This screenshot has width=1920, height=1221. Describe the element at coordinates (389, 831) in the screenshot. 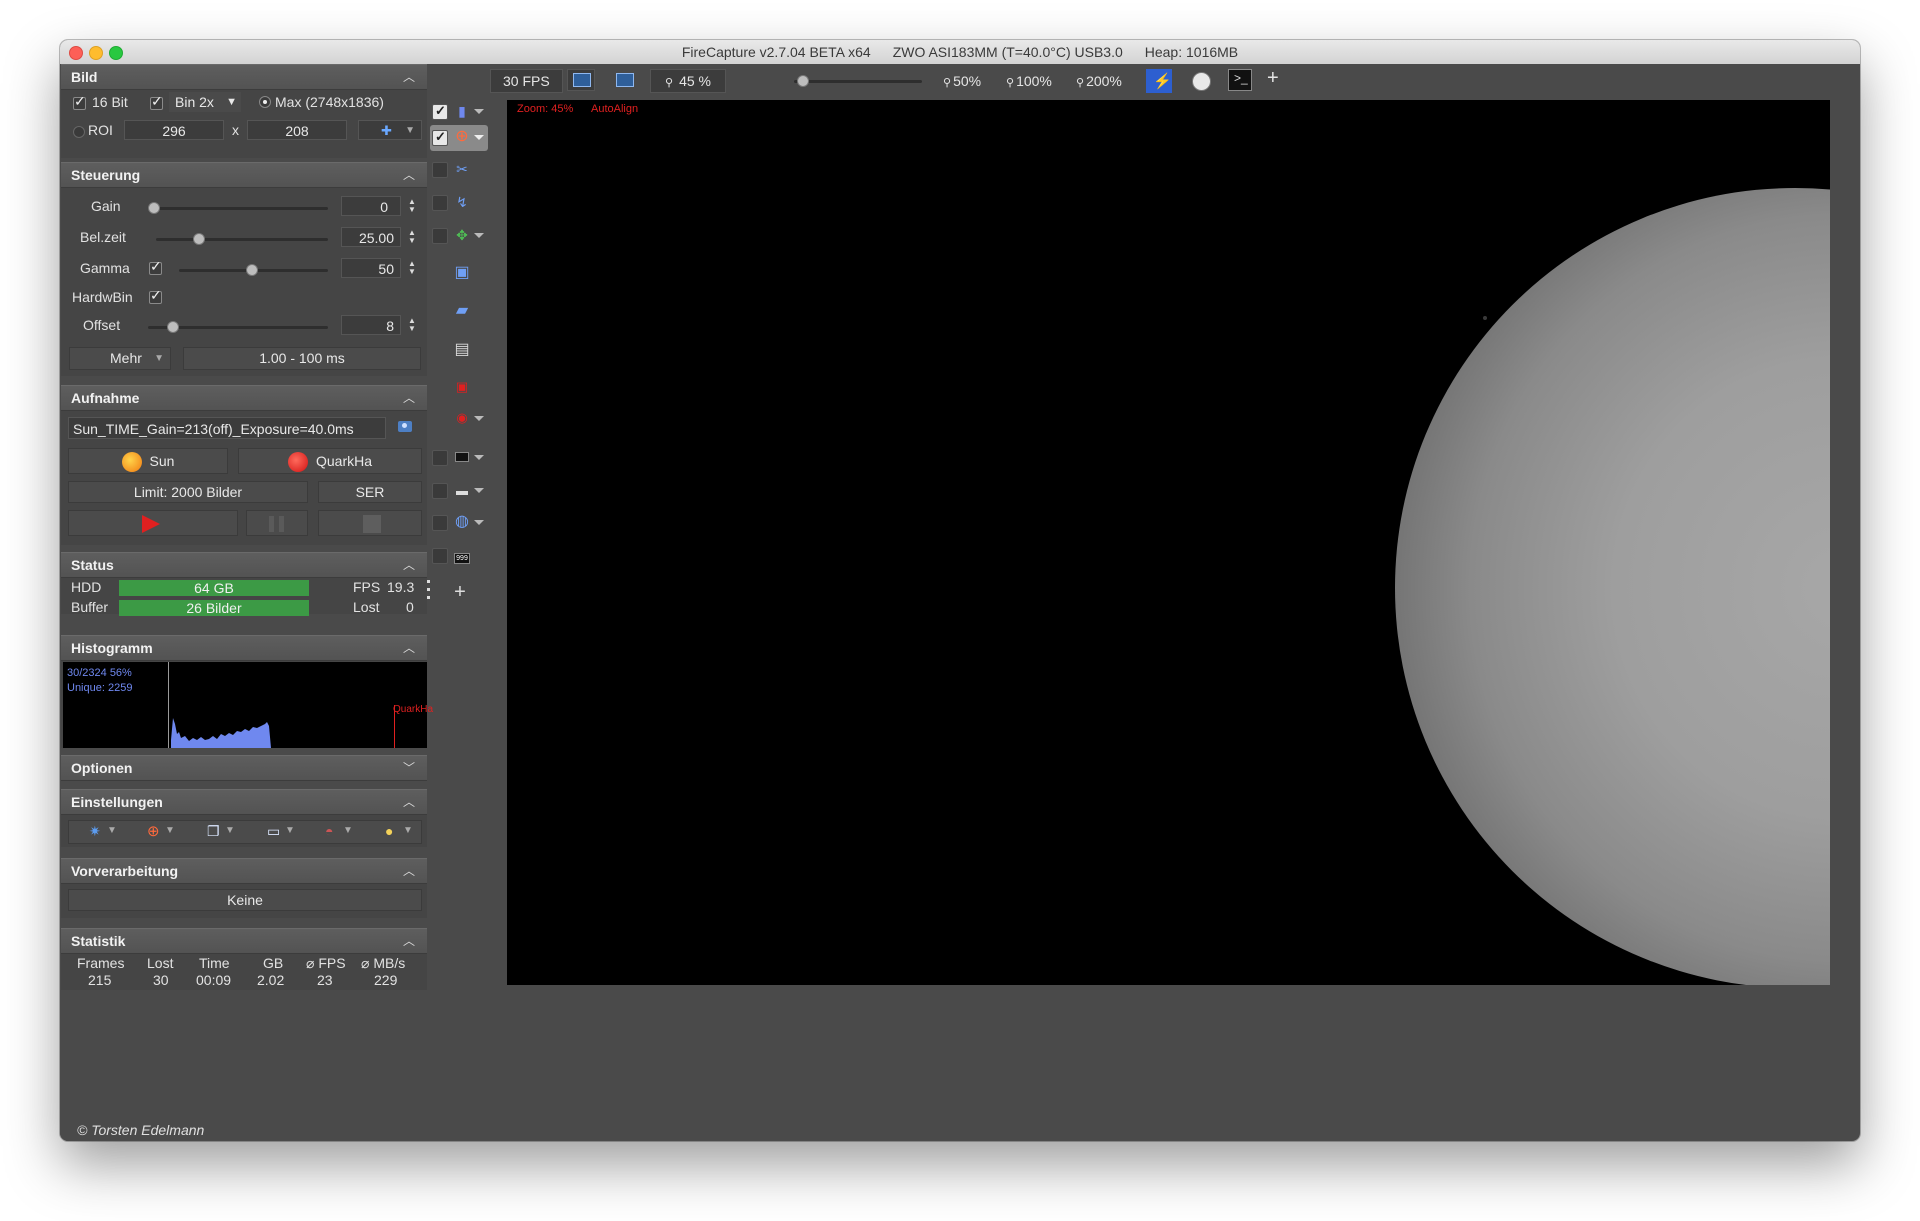

I see `bulb-icon: ●` at that location.